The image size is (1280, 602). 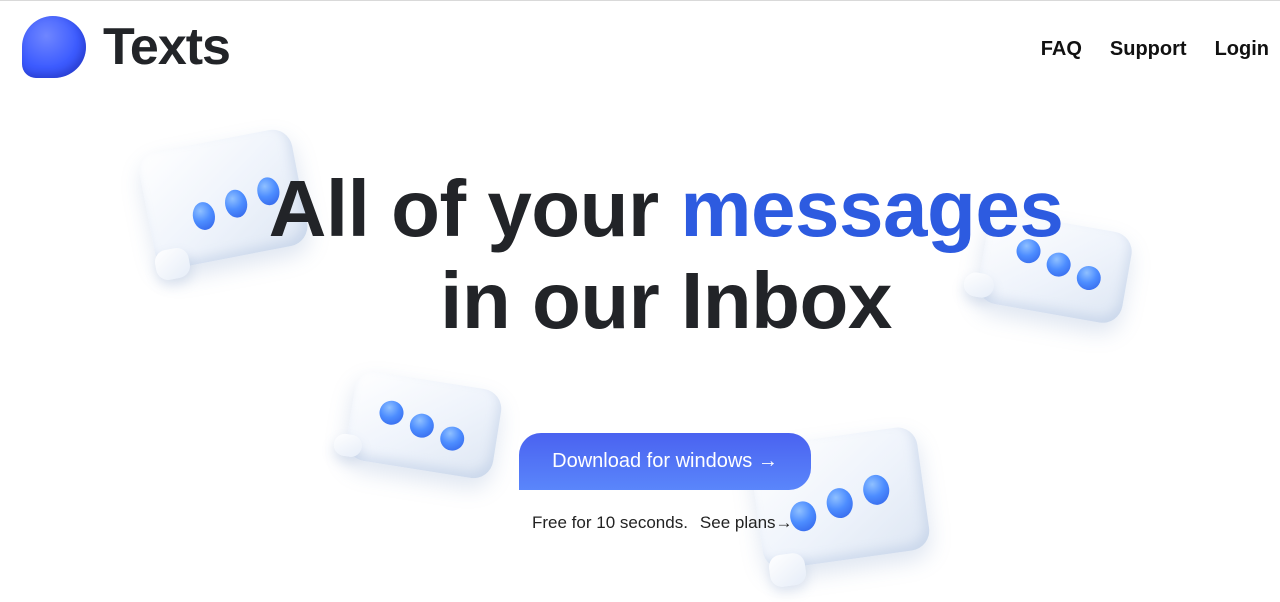 I want to click on nav-link-support: Support, so click(x=1148, y=49).